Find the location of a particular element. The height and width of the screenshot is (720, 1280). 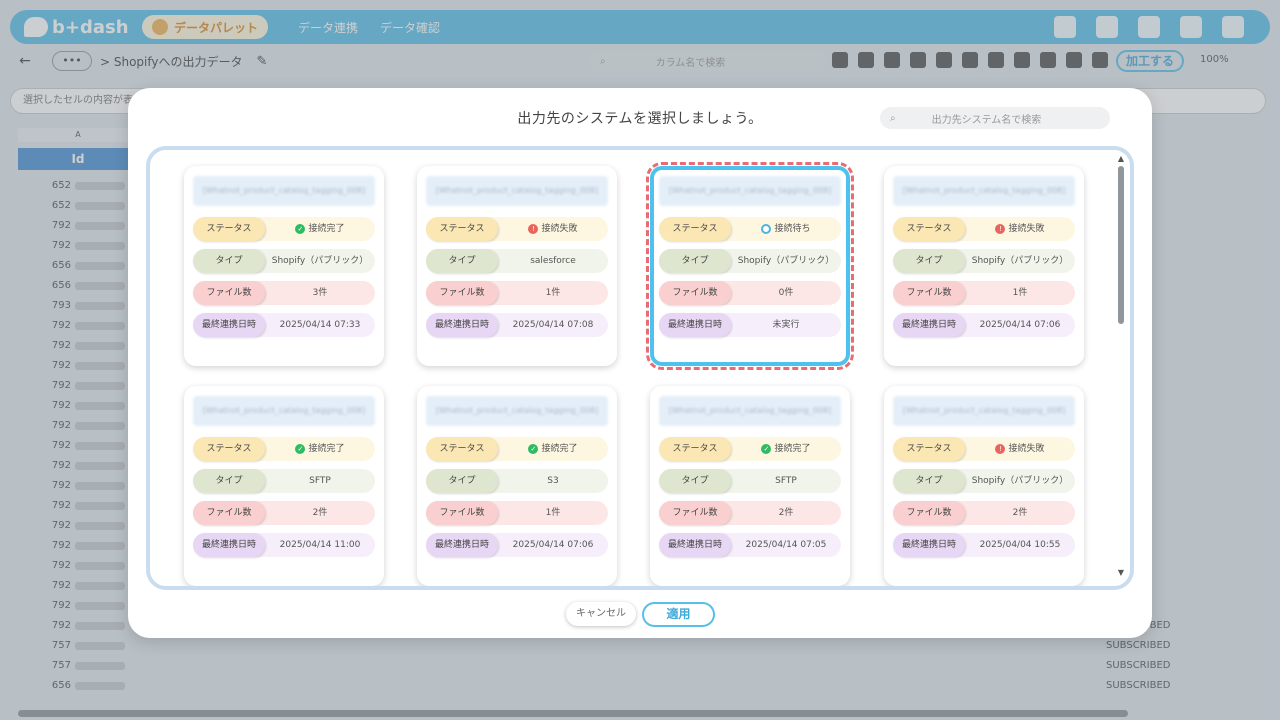

type-value: salesforce is located at coordinates (553, 261).